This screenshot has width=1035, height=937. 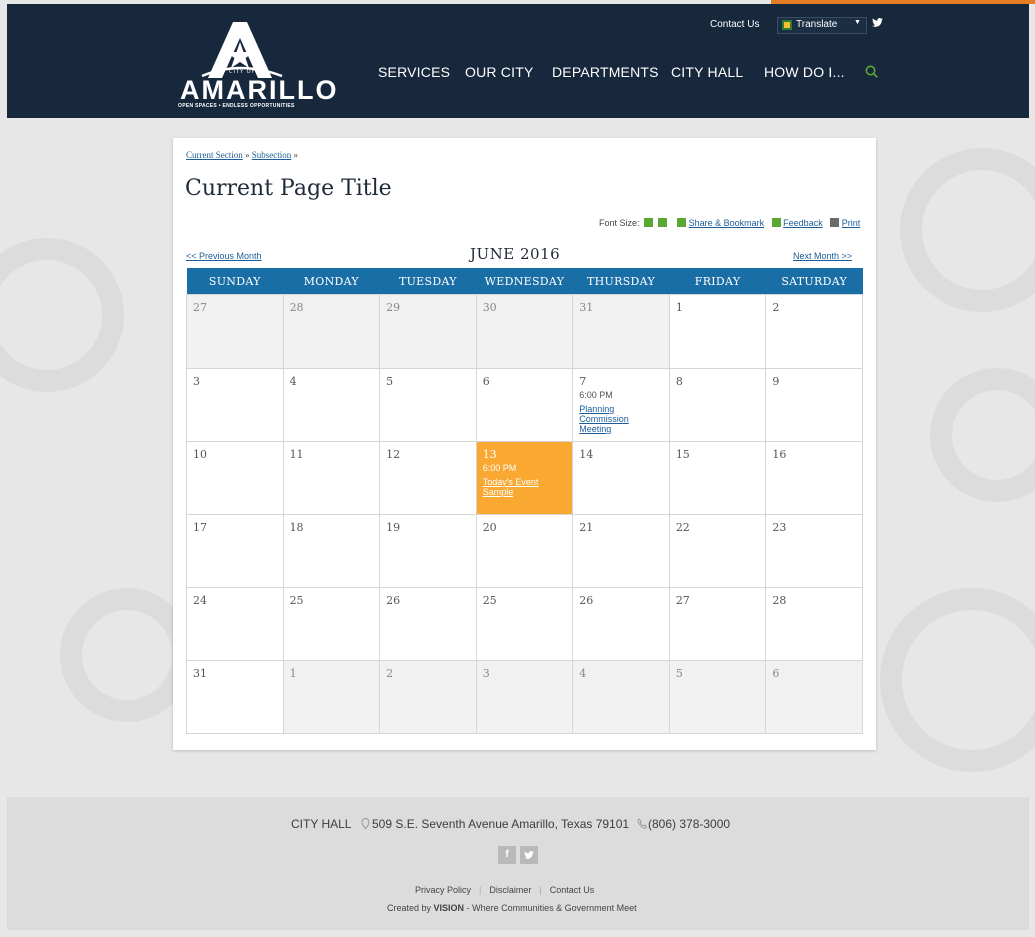 I want to click on search-icon, so click(x=871, y=71).